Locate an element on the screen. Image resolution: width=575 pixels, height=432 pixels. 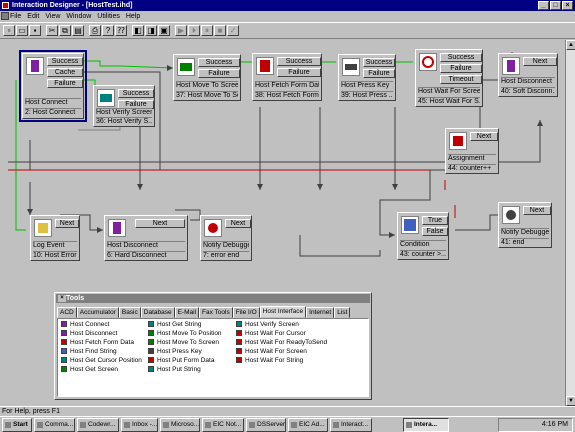
copy-icon: ⧉ is located at coordinates (65, 30).